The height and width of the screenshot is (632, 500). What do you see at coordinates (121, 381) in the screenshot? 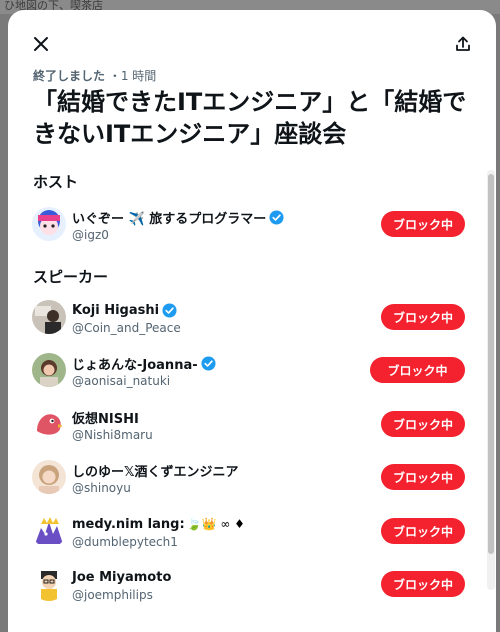
I see `user-handle: @aonisai_natuki` at bounding box center [121, 381].